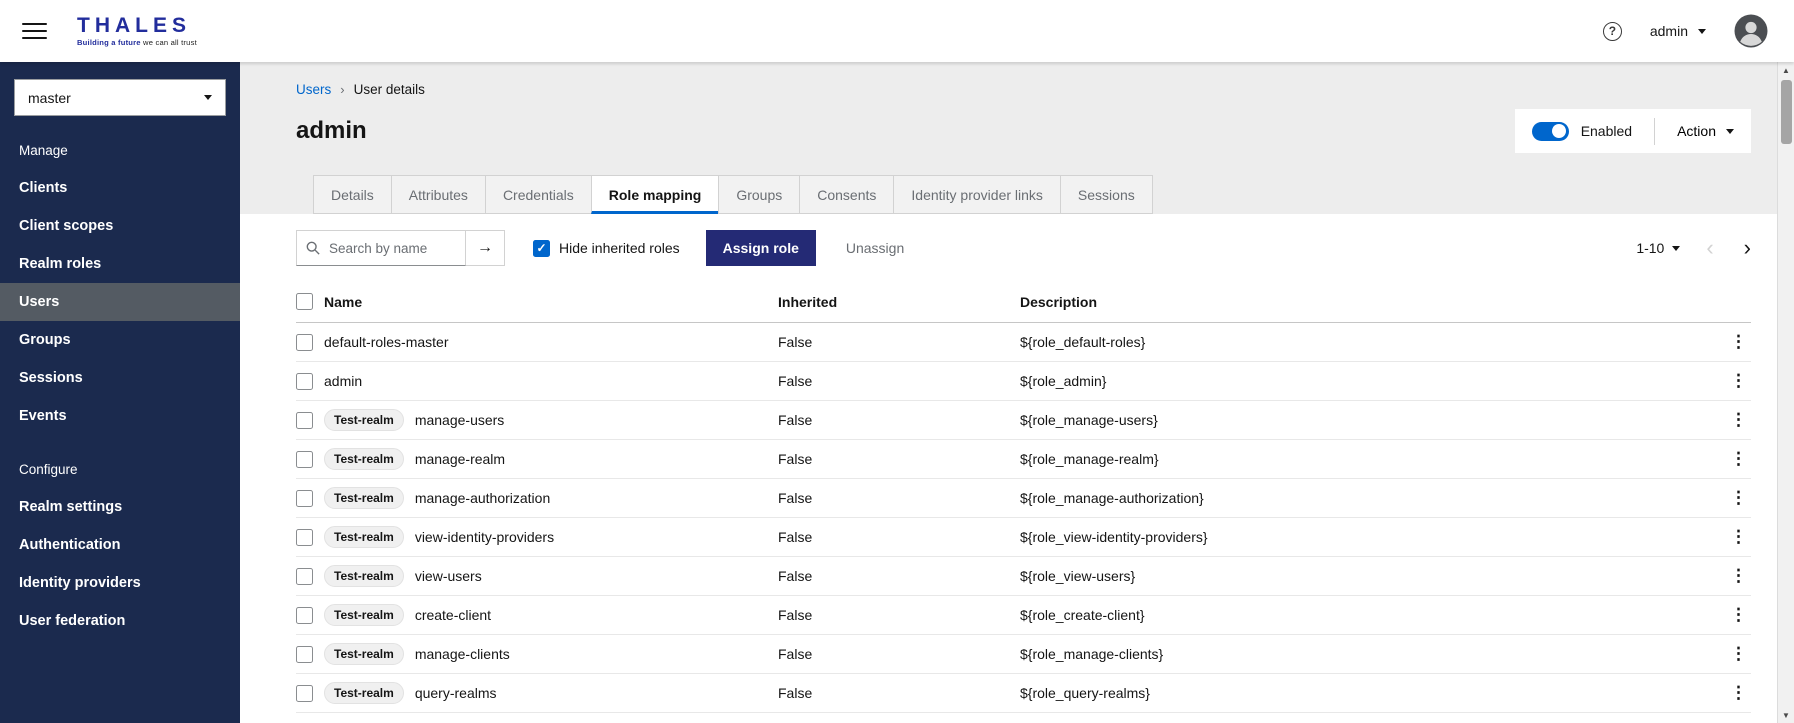 The width and height of the screenshot is (1794, 723). Describe the element at coordinates (1786, 112) in the screenshot. I see `scrollbar-thumb` at that location.